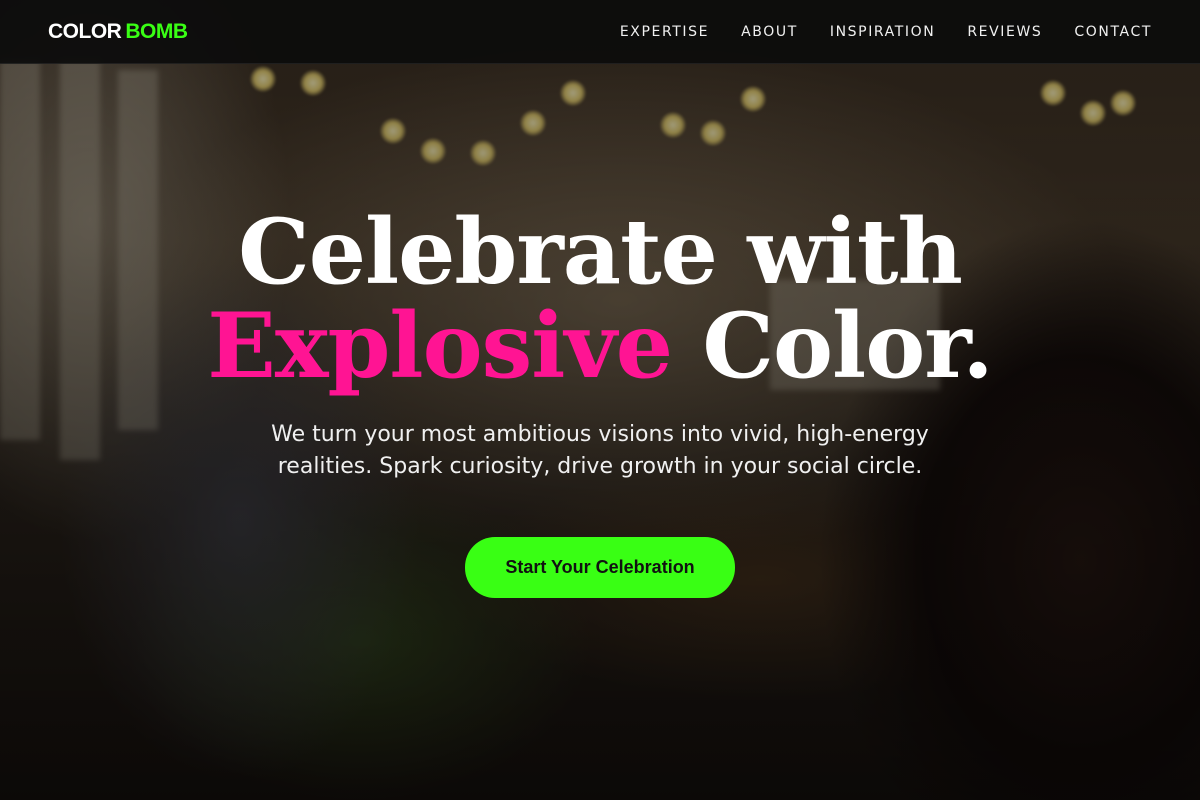  Describe the element at coordinates (156, 31) in the screenshot. I see `logo-text-bomb: BOMB` at that location.